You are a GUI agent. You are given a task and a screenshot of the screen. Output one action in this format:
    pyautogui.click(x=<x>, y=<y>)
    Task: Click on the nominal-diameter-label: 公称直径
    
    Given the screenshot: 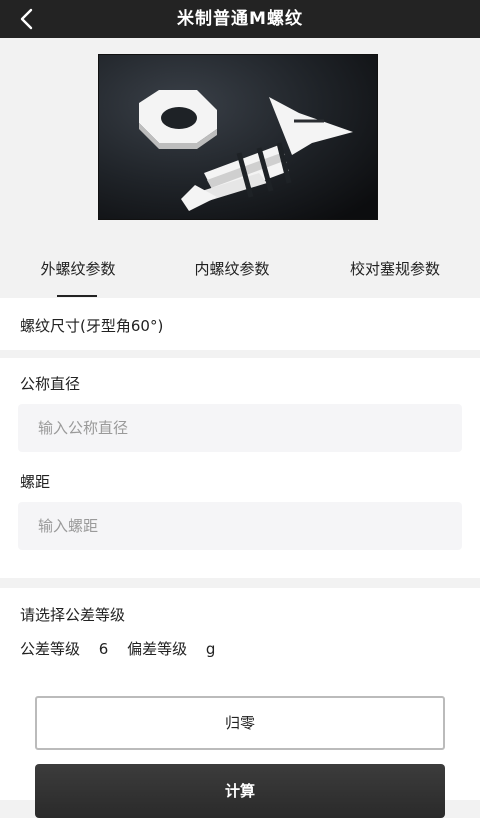 What is the action you would take?
    pyautogui.click(x=50, y=384)
    